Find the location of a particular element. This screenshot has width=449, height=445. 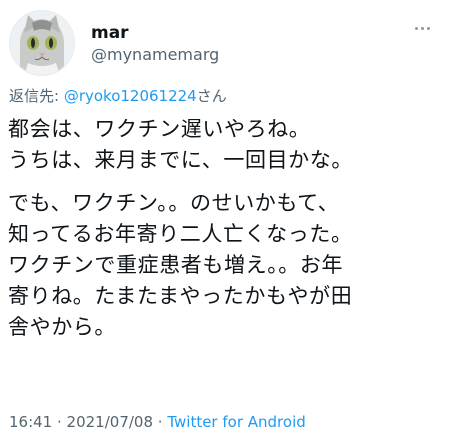

user-handle: @mynamemarg is located at coordinates (155, 55).